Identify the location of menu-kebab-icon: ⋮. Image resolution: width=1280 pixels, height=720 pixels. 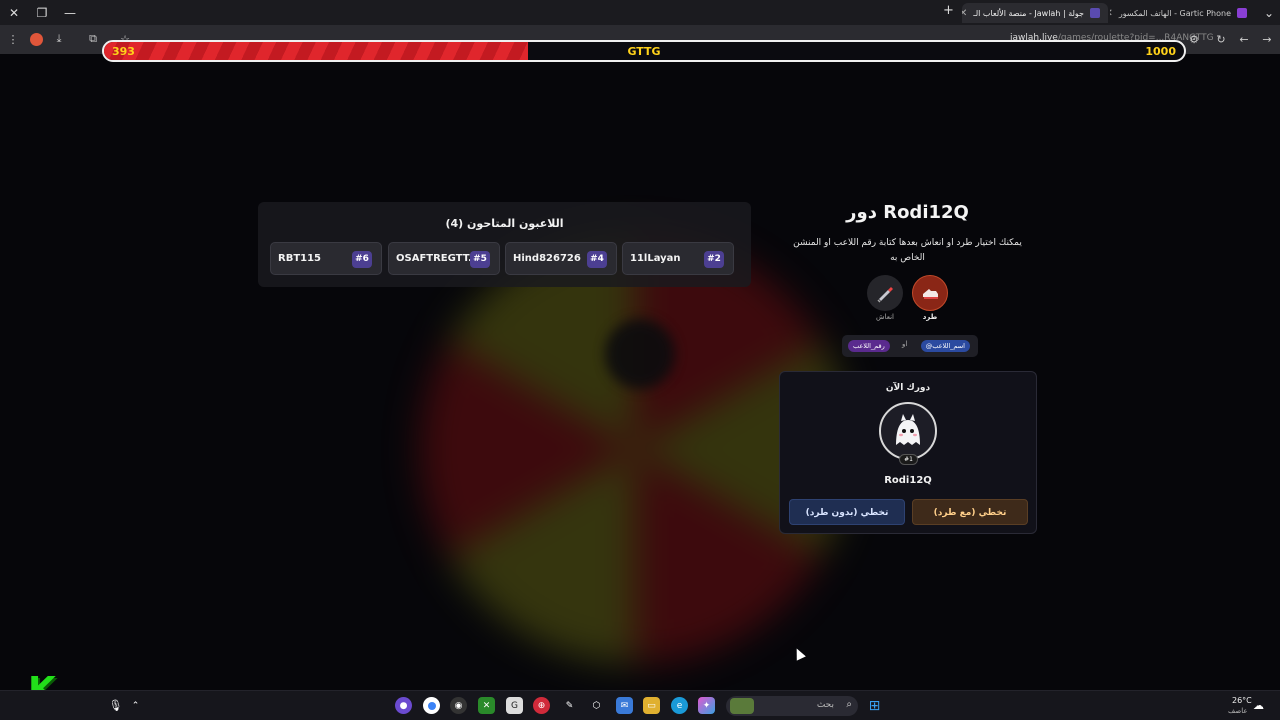
(13, 39).